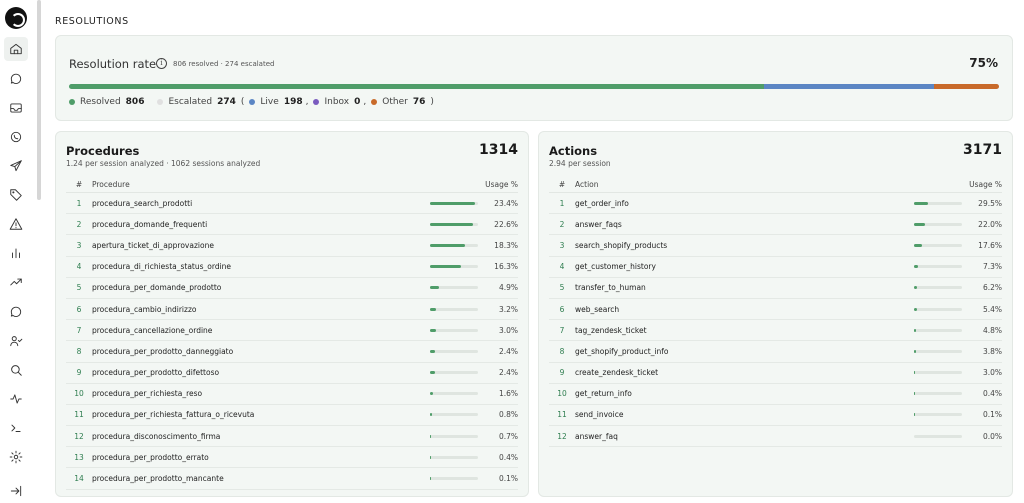 Image resolution: width=1024 pixels, height=503 pixels. Describe the element at coordinates (16, 370) in the screenshot. I see `sidebar-item-search` at that location.